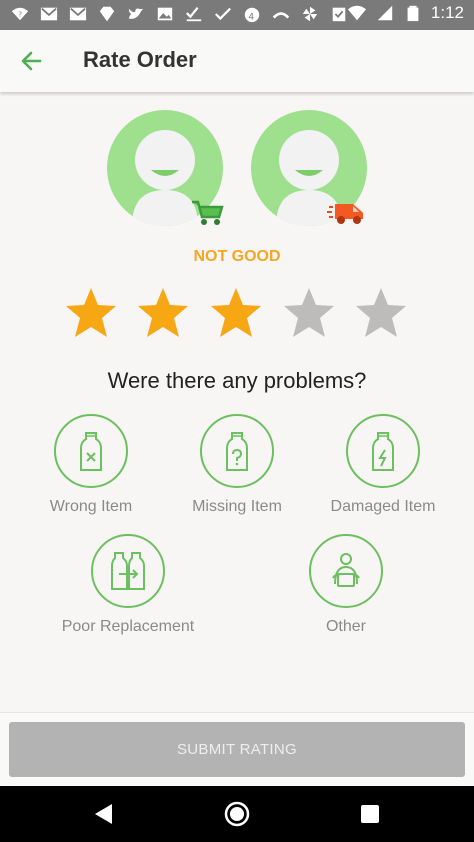  Describe the element at coordinates (237, 256) in the screenshot. I see `rating-label: NOT GOOD` at that location.